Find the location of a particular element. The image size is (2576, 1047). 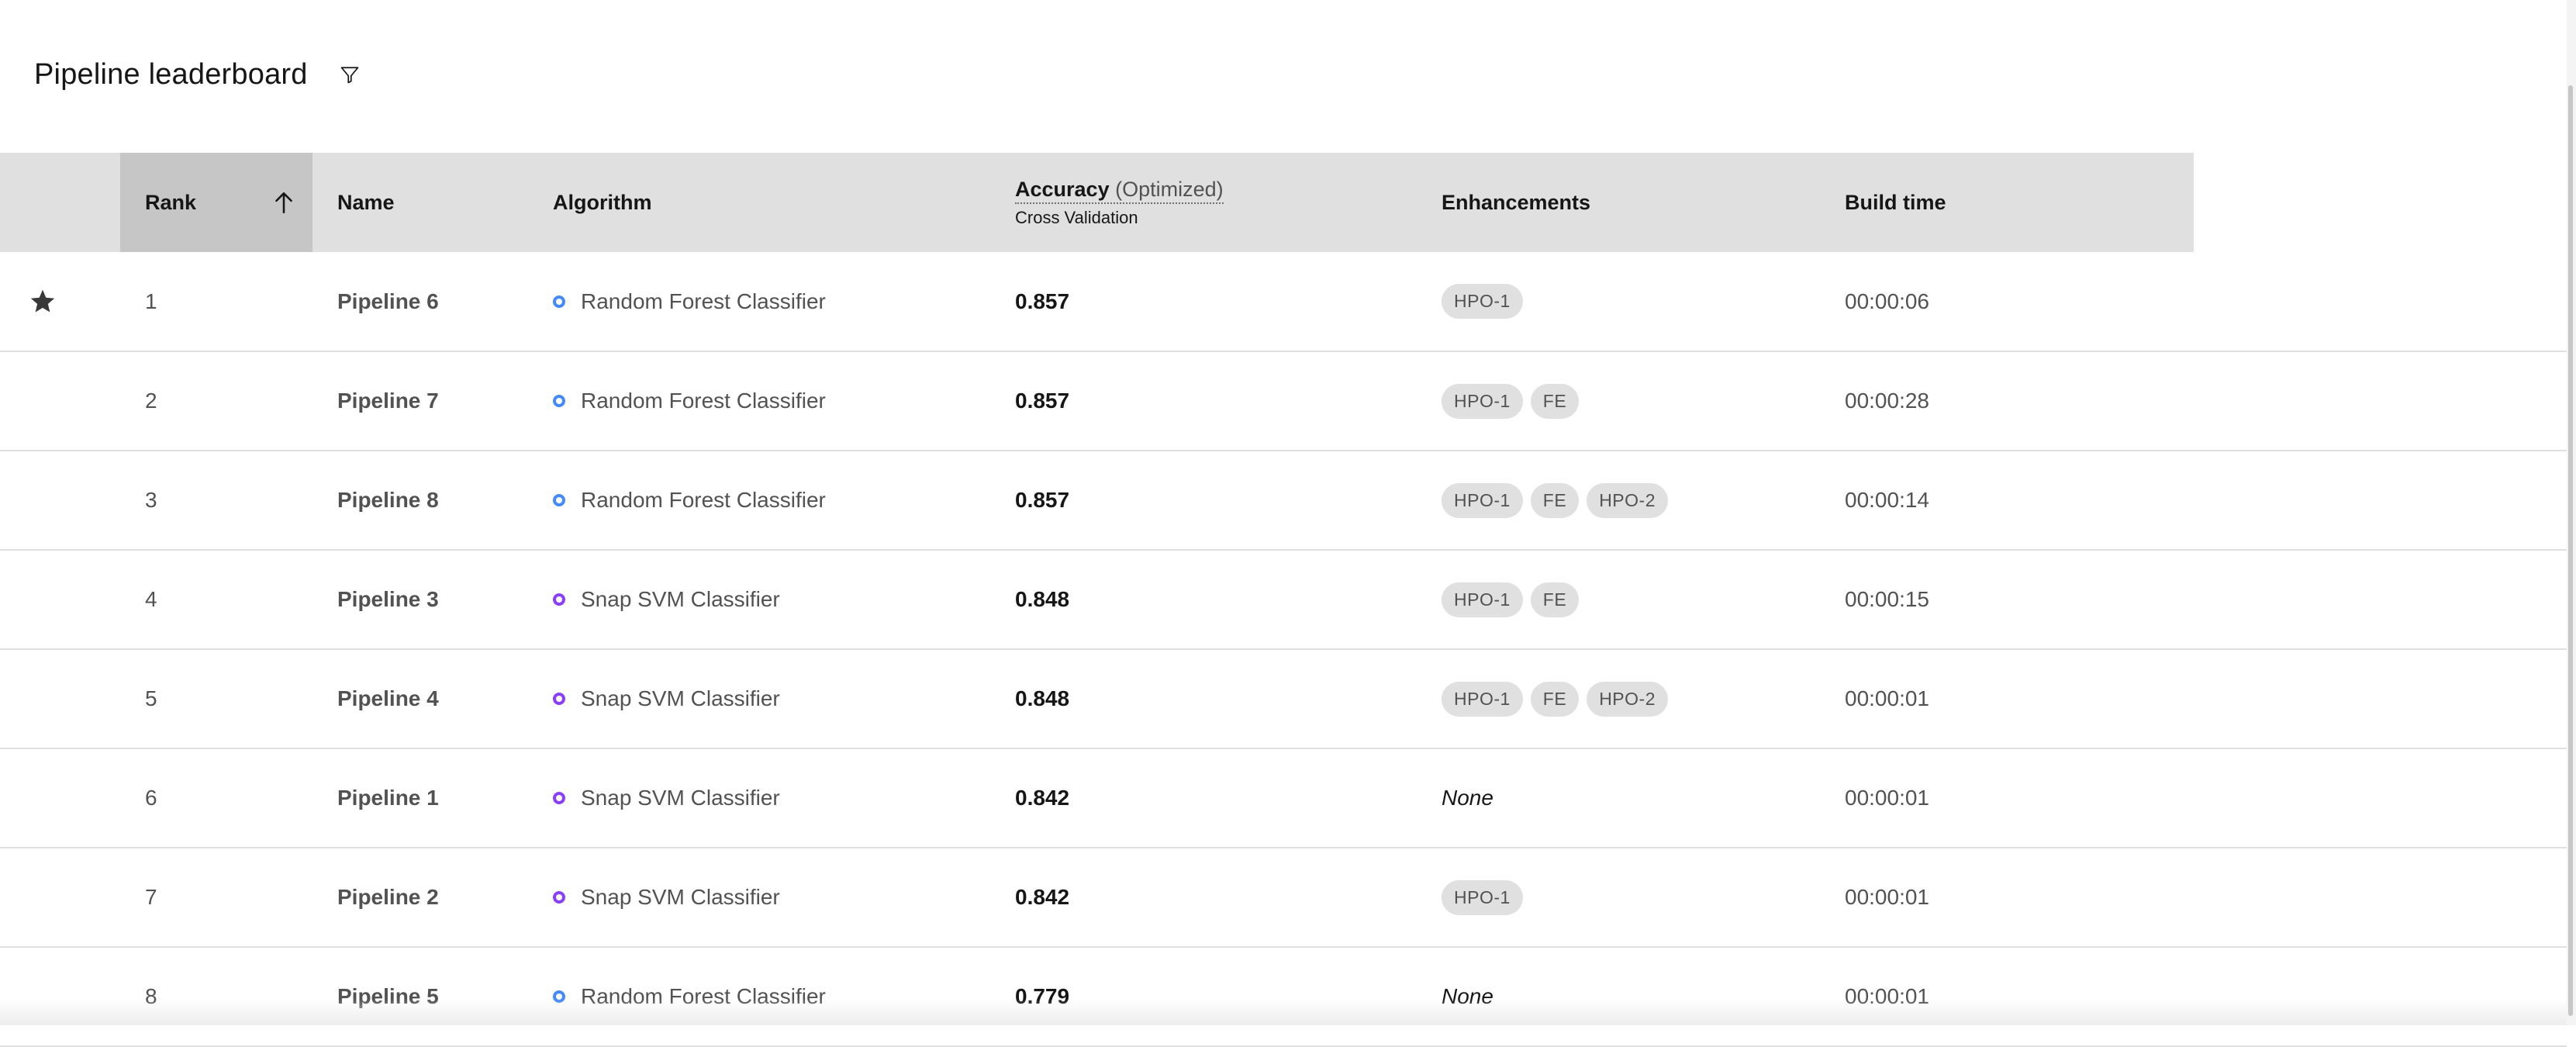

vertical-scrollbar is located at coordinates (2572, 512).